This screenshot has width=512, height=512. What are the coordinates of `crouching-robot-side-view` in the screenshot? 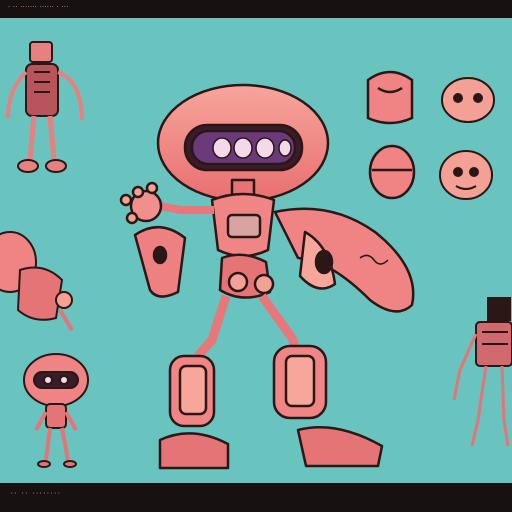 It's located at (37, 281).